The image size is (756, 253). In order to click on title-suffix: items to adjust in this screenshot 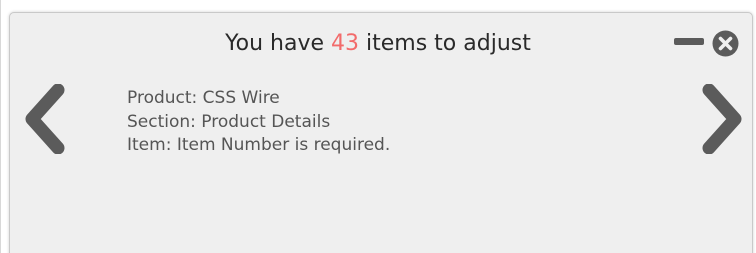, I will do `click(445, 43)`.